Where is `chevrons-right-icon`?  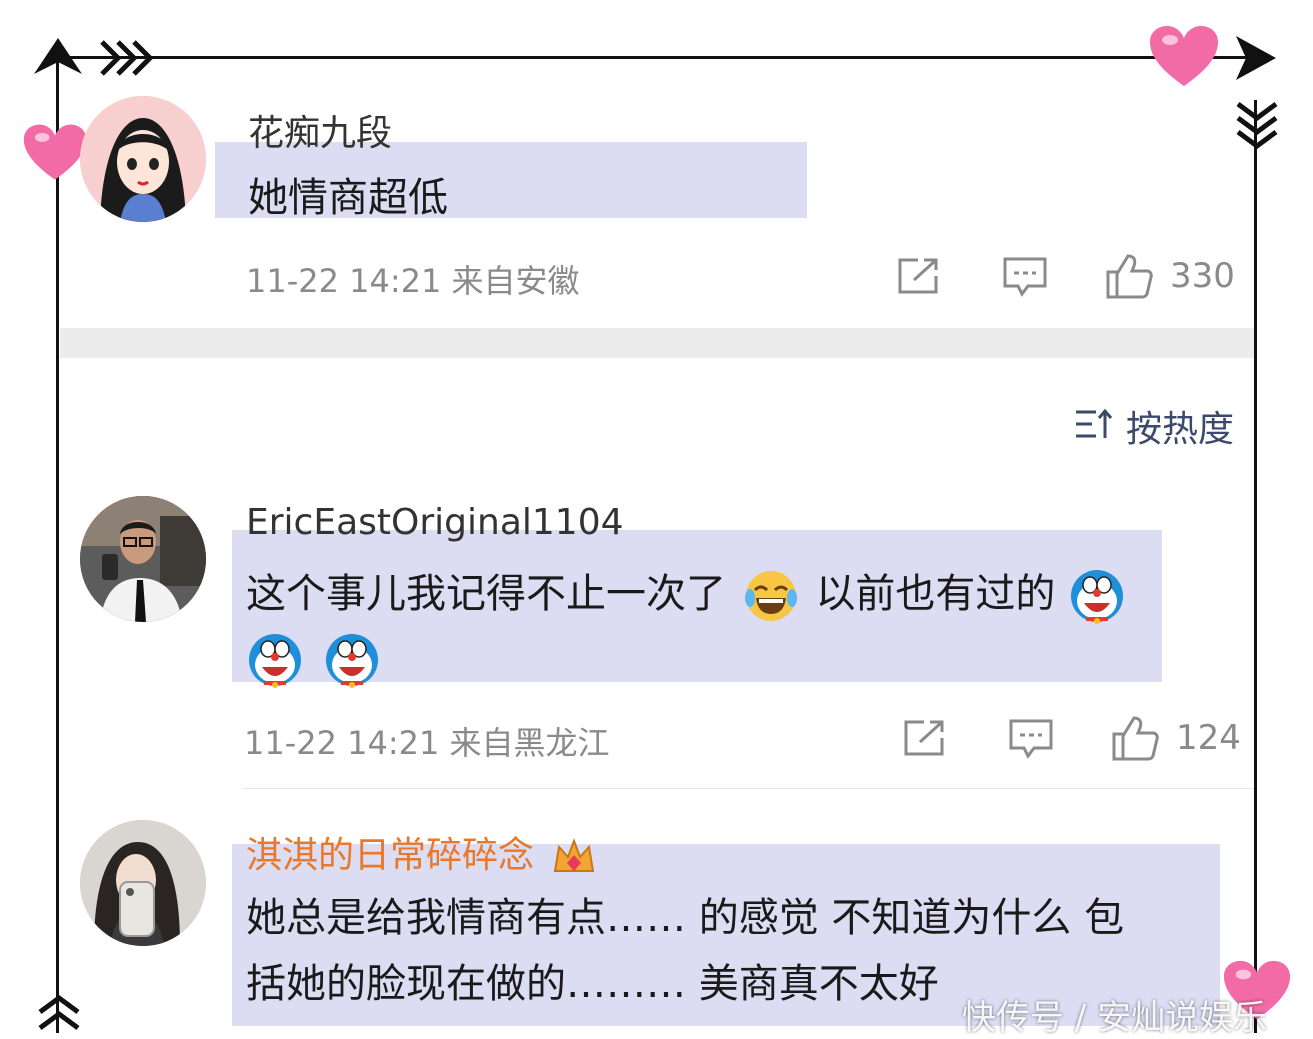 chevrons-right-icon is located at coordinates (127, 58).